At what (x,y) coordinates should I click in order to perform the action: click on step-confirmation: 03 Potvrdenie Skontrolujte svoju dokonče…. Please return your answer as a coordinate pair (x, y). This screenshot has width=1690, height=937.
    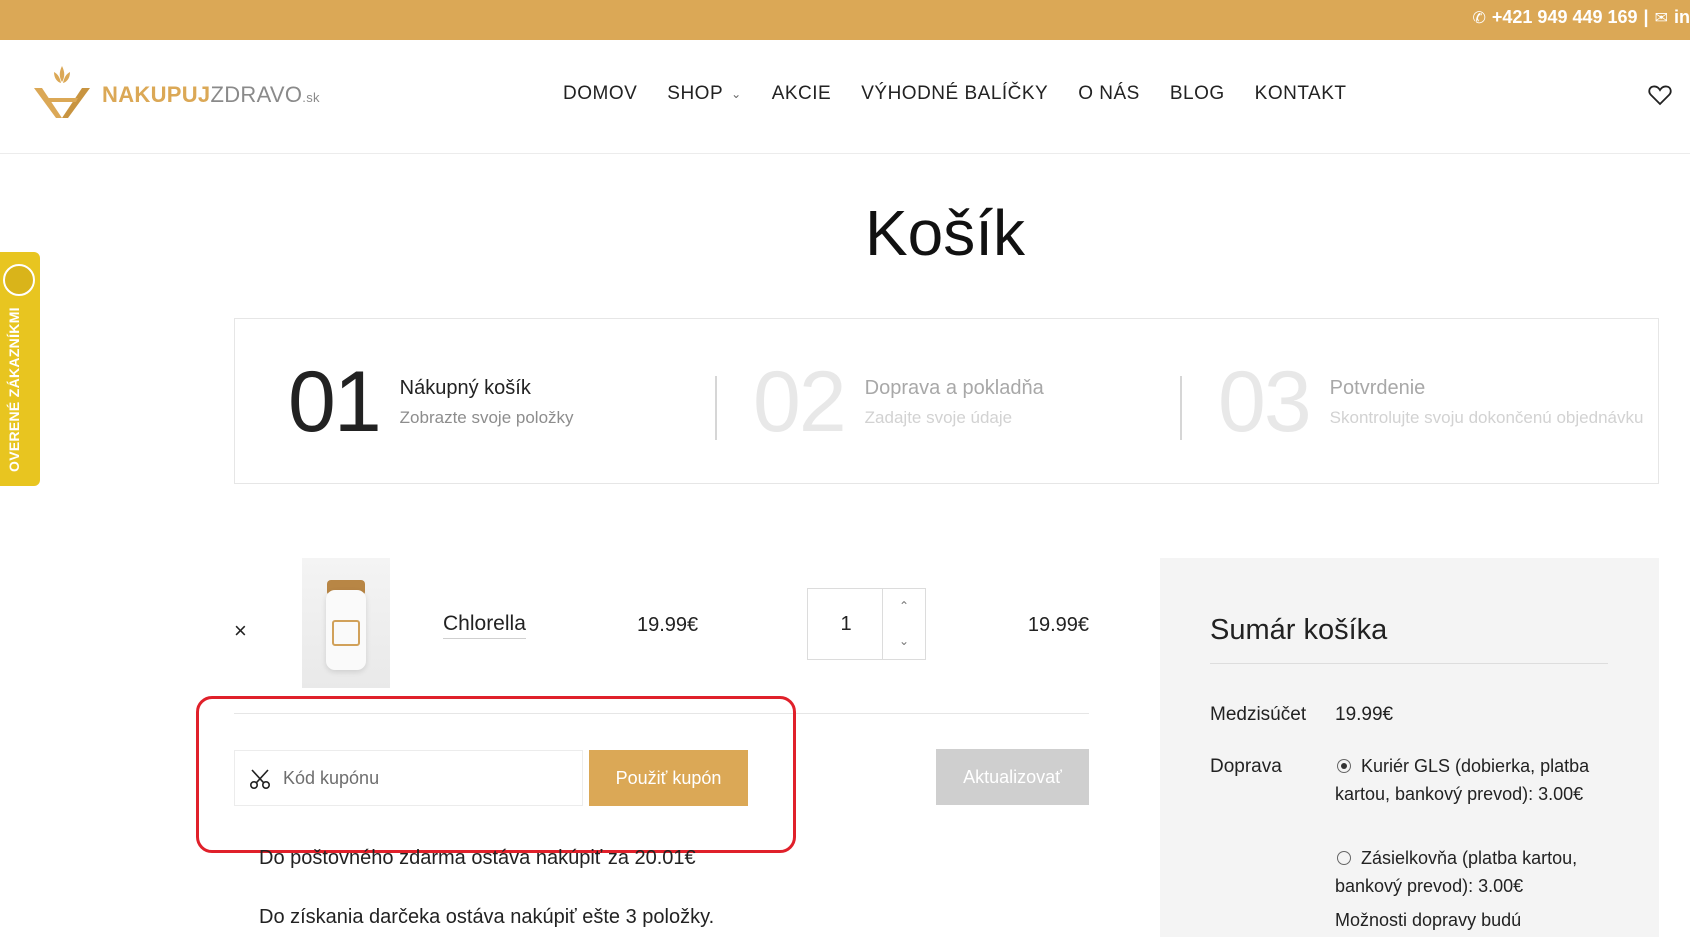
    Looking at the image, I should click on (1430, 402).